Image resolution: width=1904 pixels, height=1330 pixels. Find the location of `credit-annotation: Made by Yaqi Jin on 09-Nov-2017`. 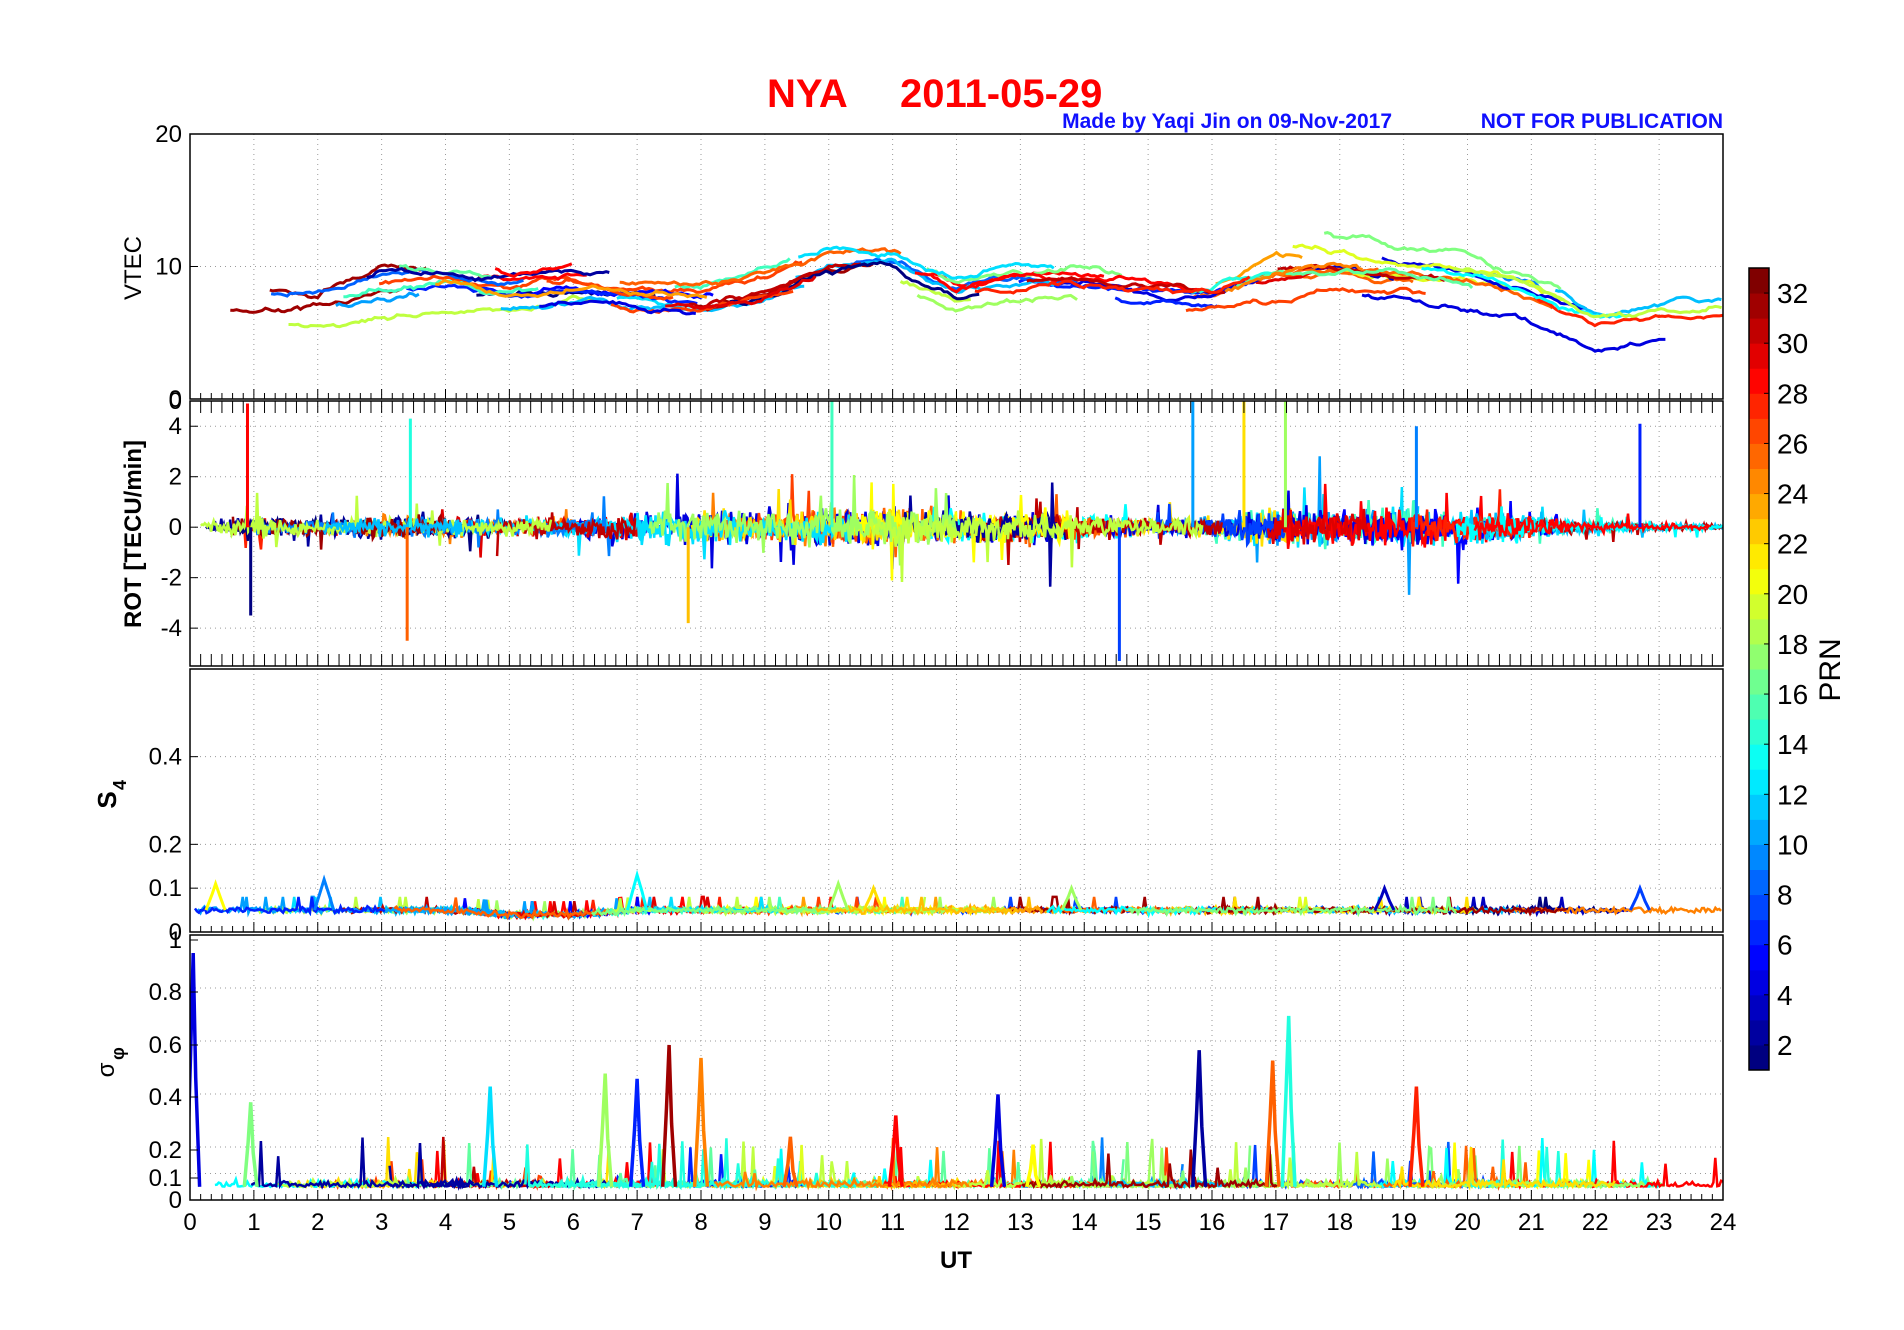

credit-annotation: Made by Yaqi Jin on 09-Nov-2017 is located at coordinates (1227, 121).